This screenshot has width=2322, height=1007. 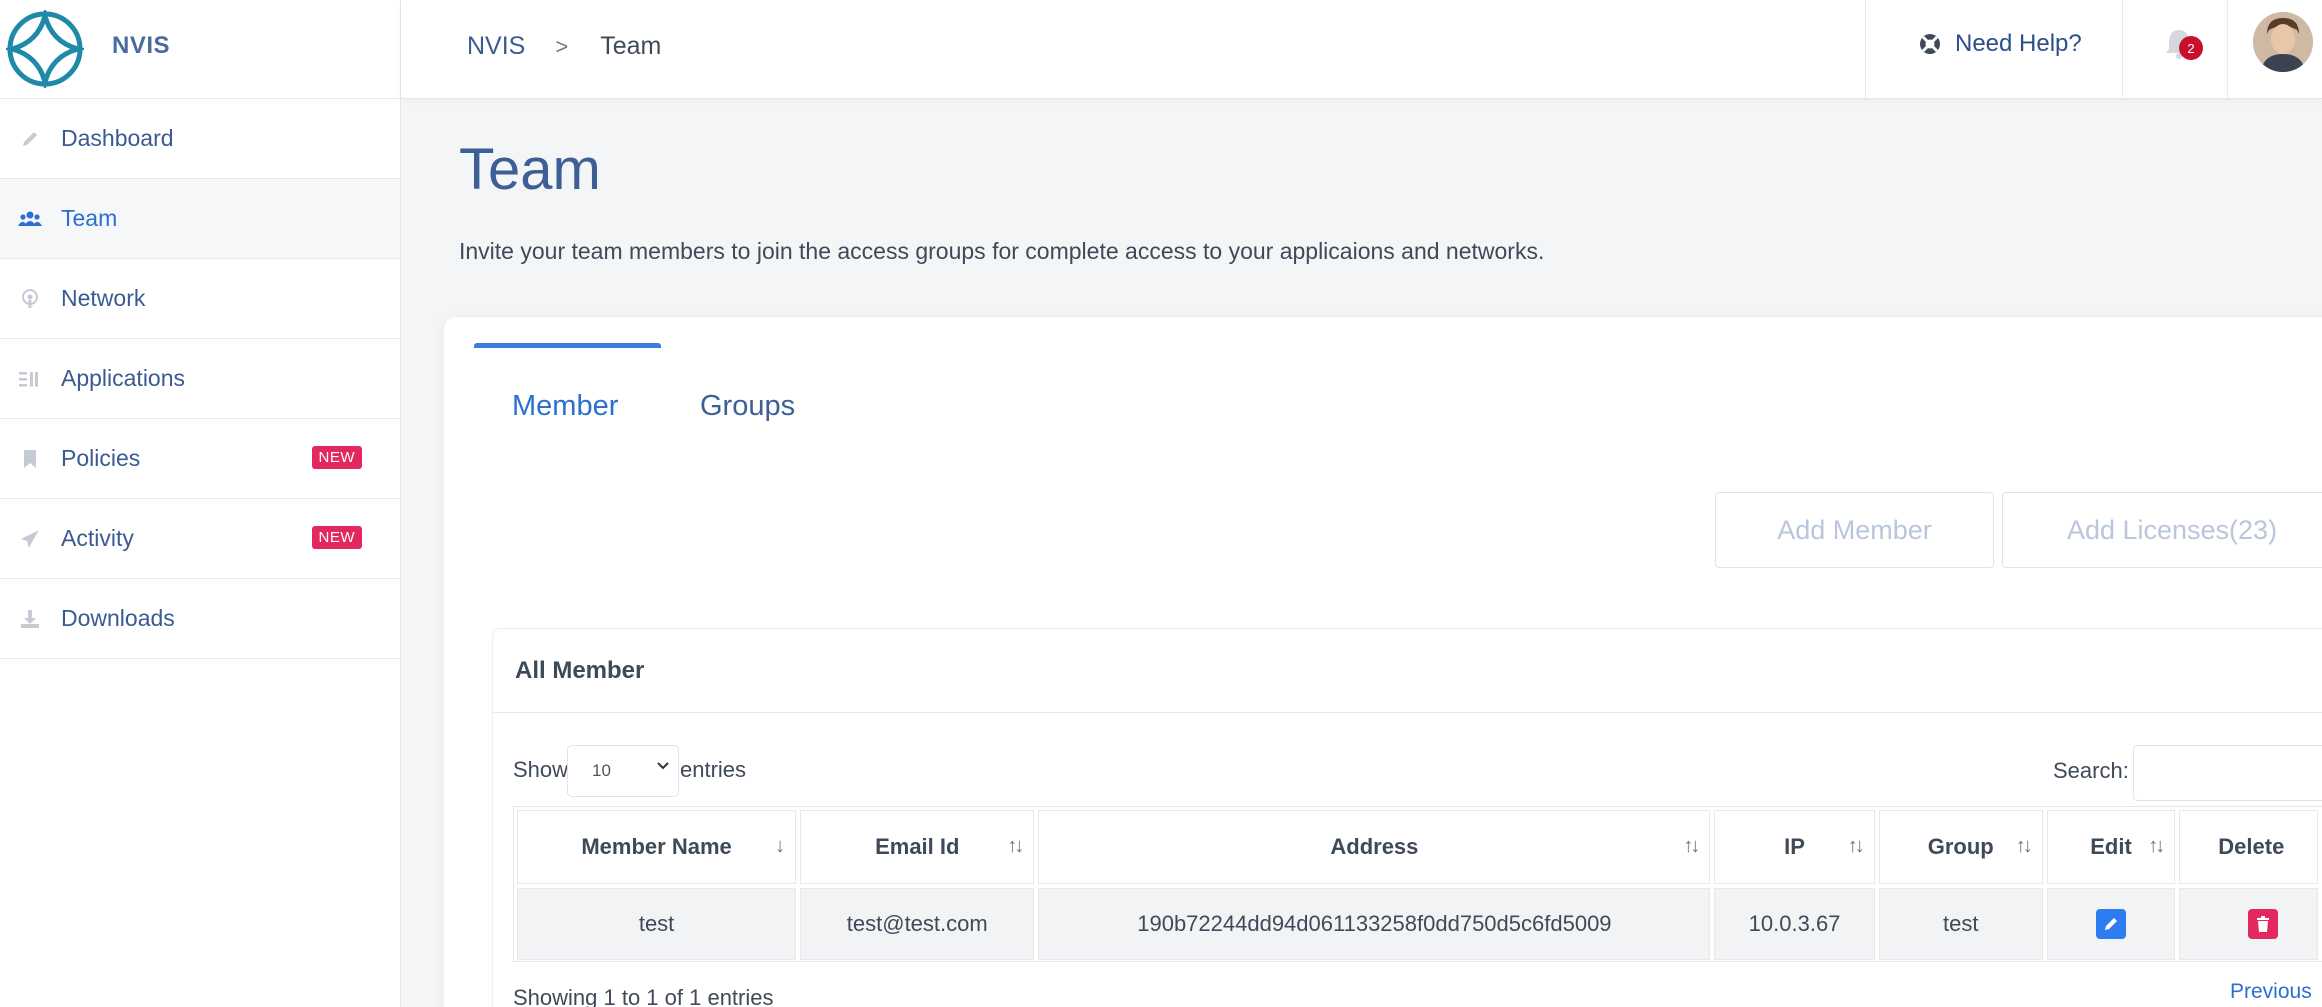 What do you see at coordinates (1794, 847) in the screenshot?
I see `column-header-ip: IP ↑↓` at bounding box center [1794, 847].